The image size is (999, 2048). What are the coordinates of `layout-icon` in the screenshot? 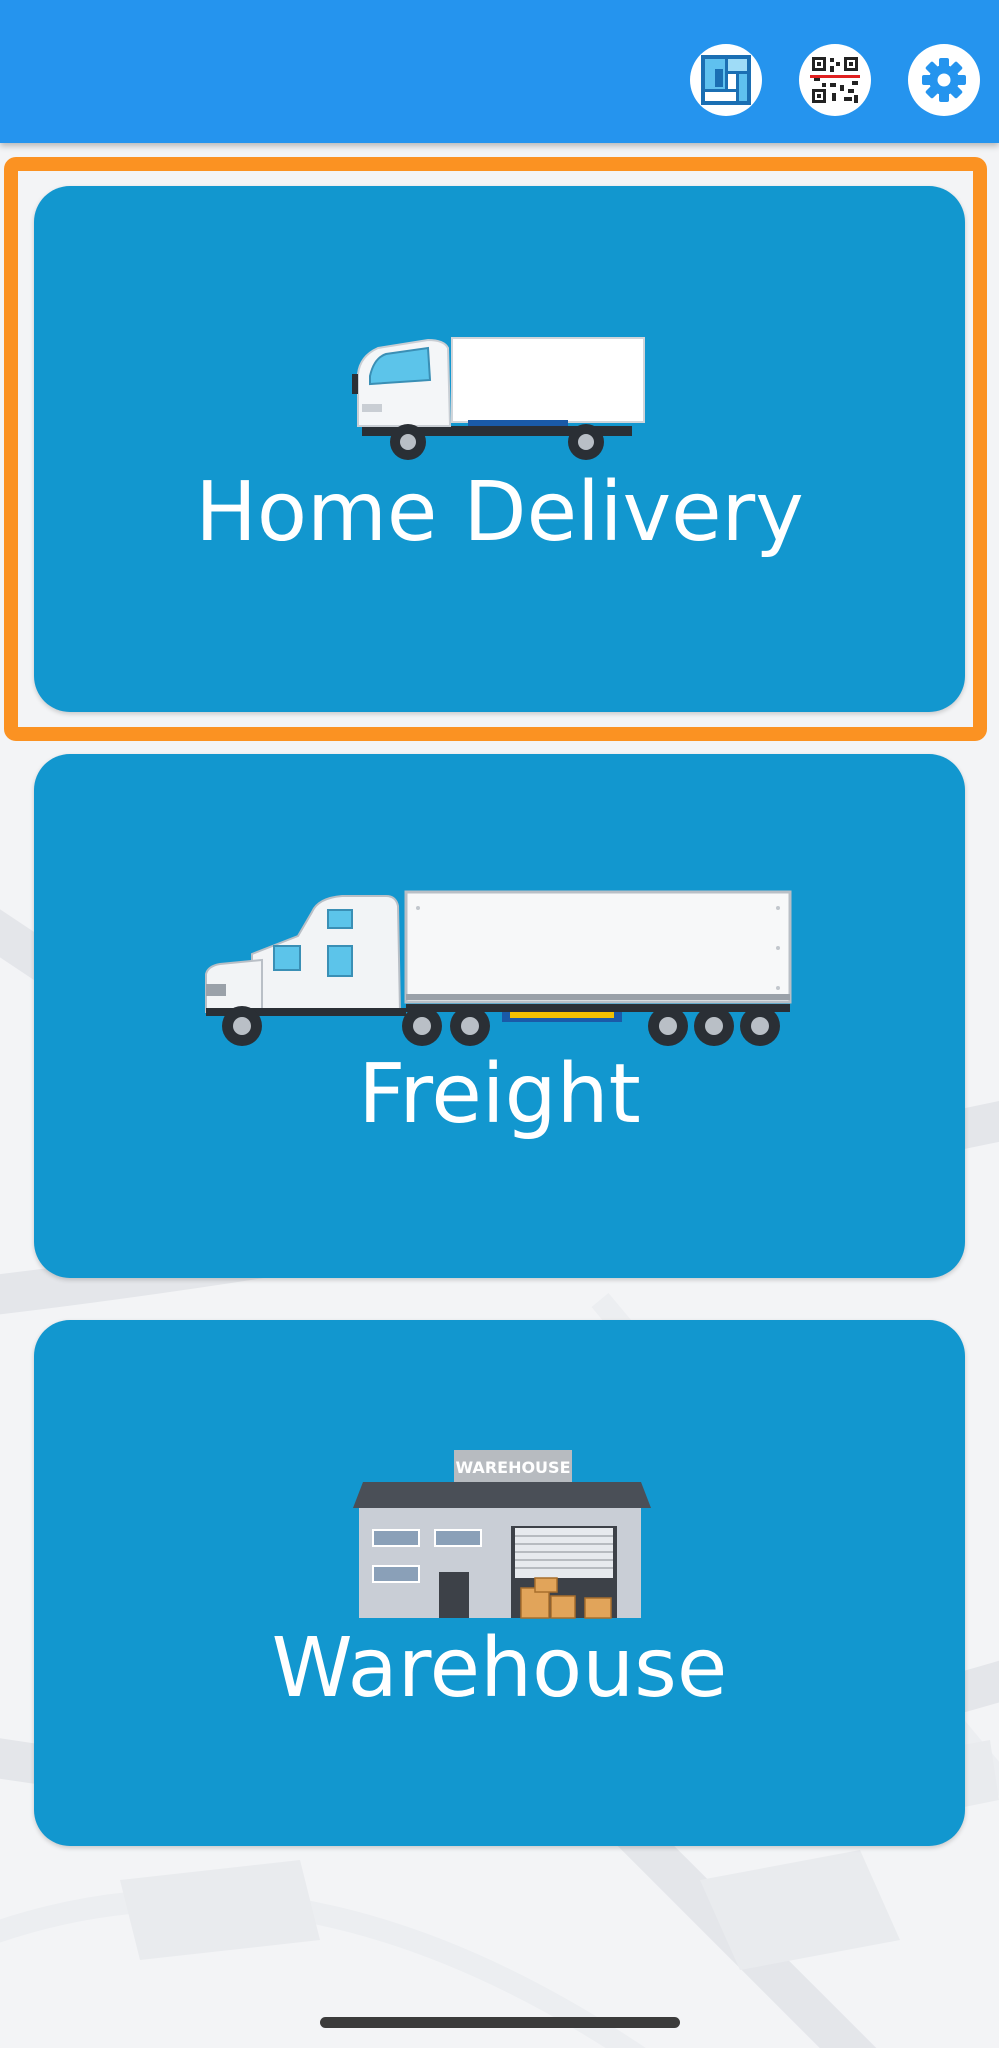 It's located at (726, 80).